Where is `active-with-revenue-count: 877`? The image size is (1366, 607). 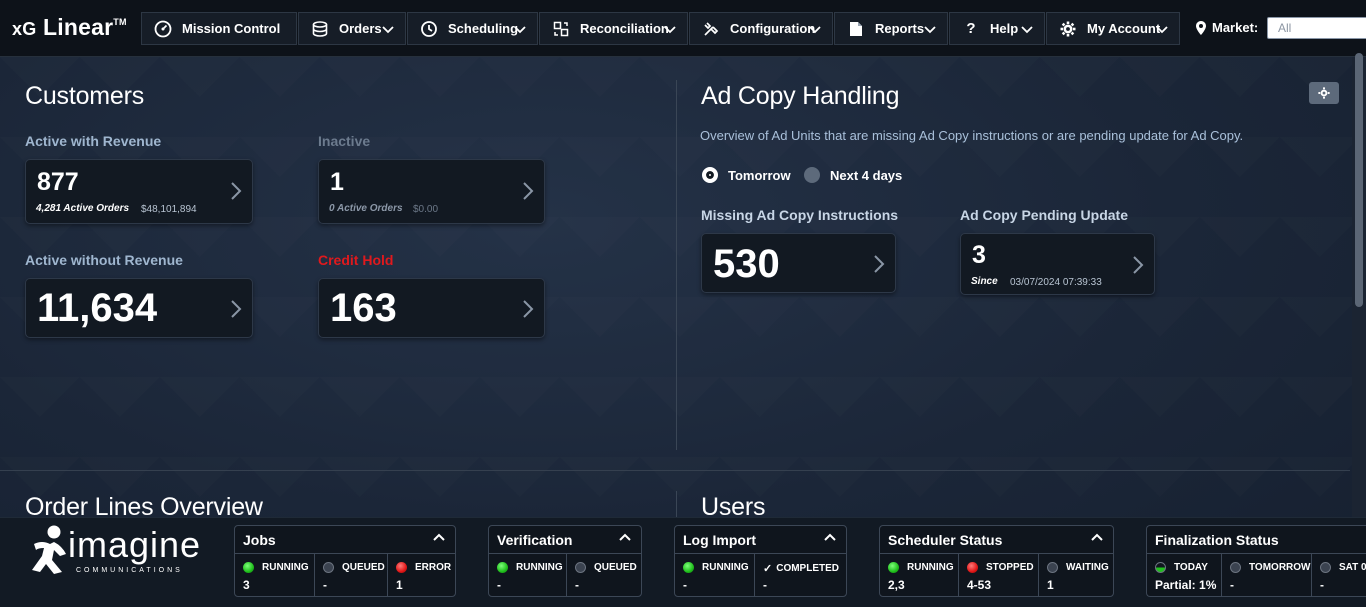
active-with-revenue-count: 877 is located at coordinates (58, 182).